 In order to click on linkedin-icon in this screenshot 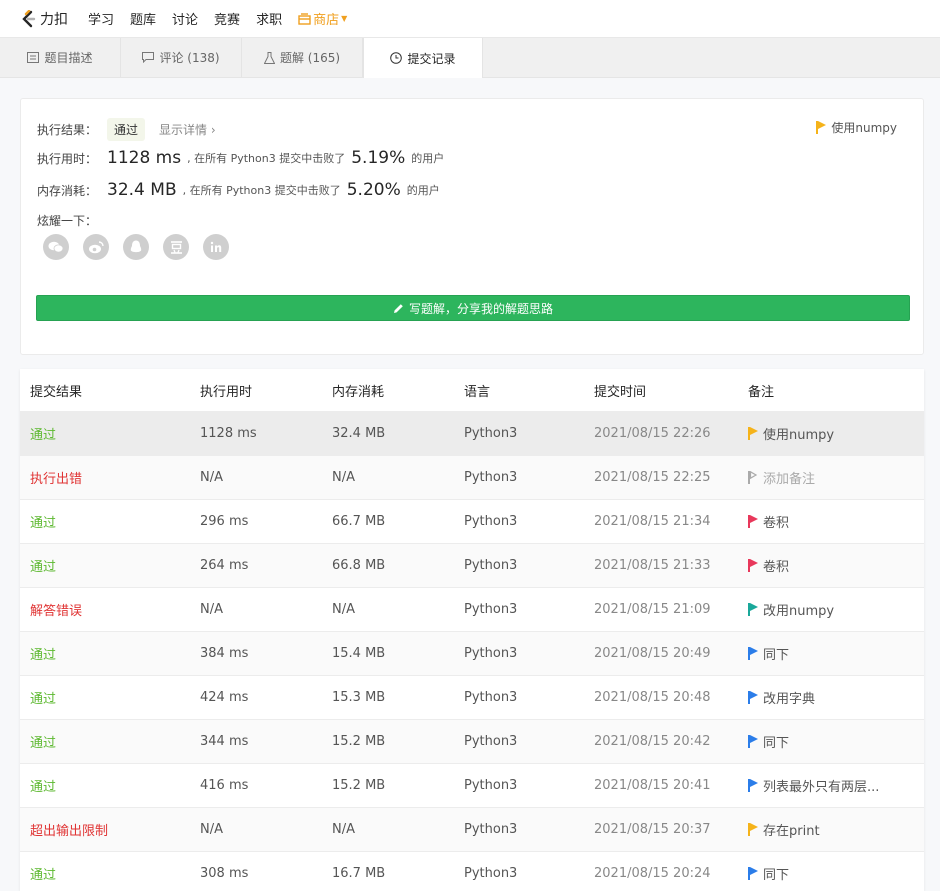, I will do `click(216, 247)`.